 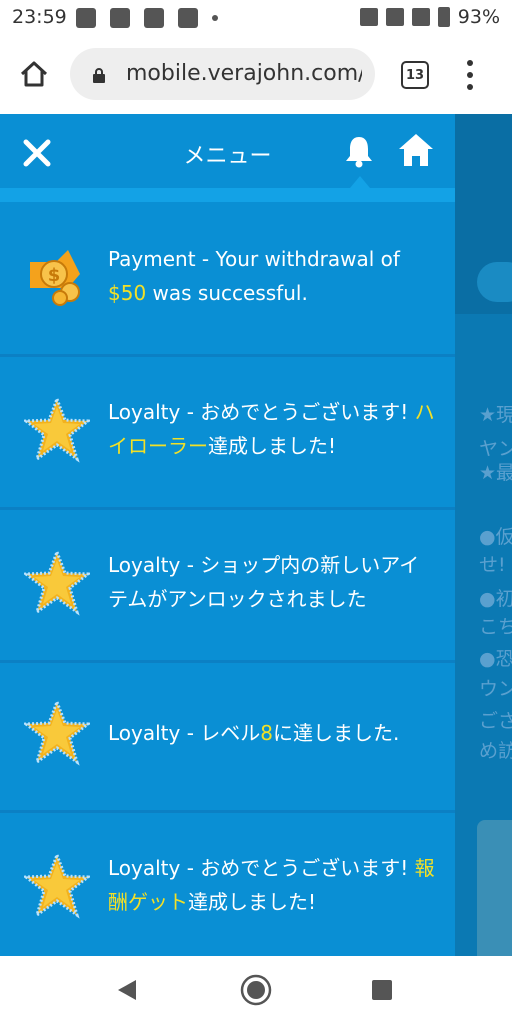 I want to click on status-icons-right: 93%, so click(x=429, y=17).